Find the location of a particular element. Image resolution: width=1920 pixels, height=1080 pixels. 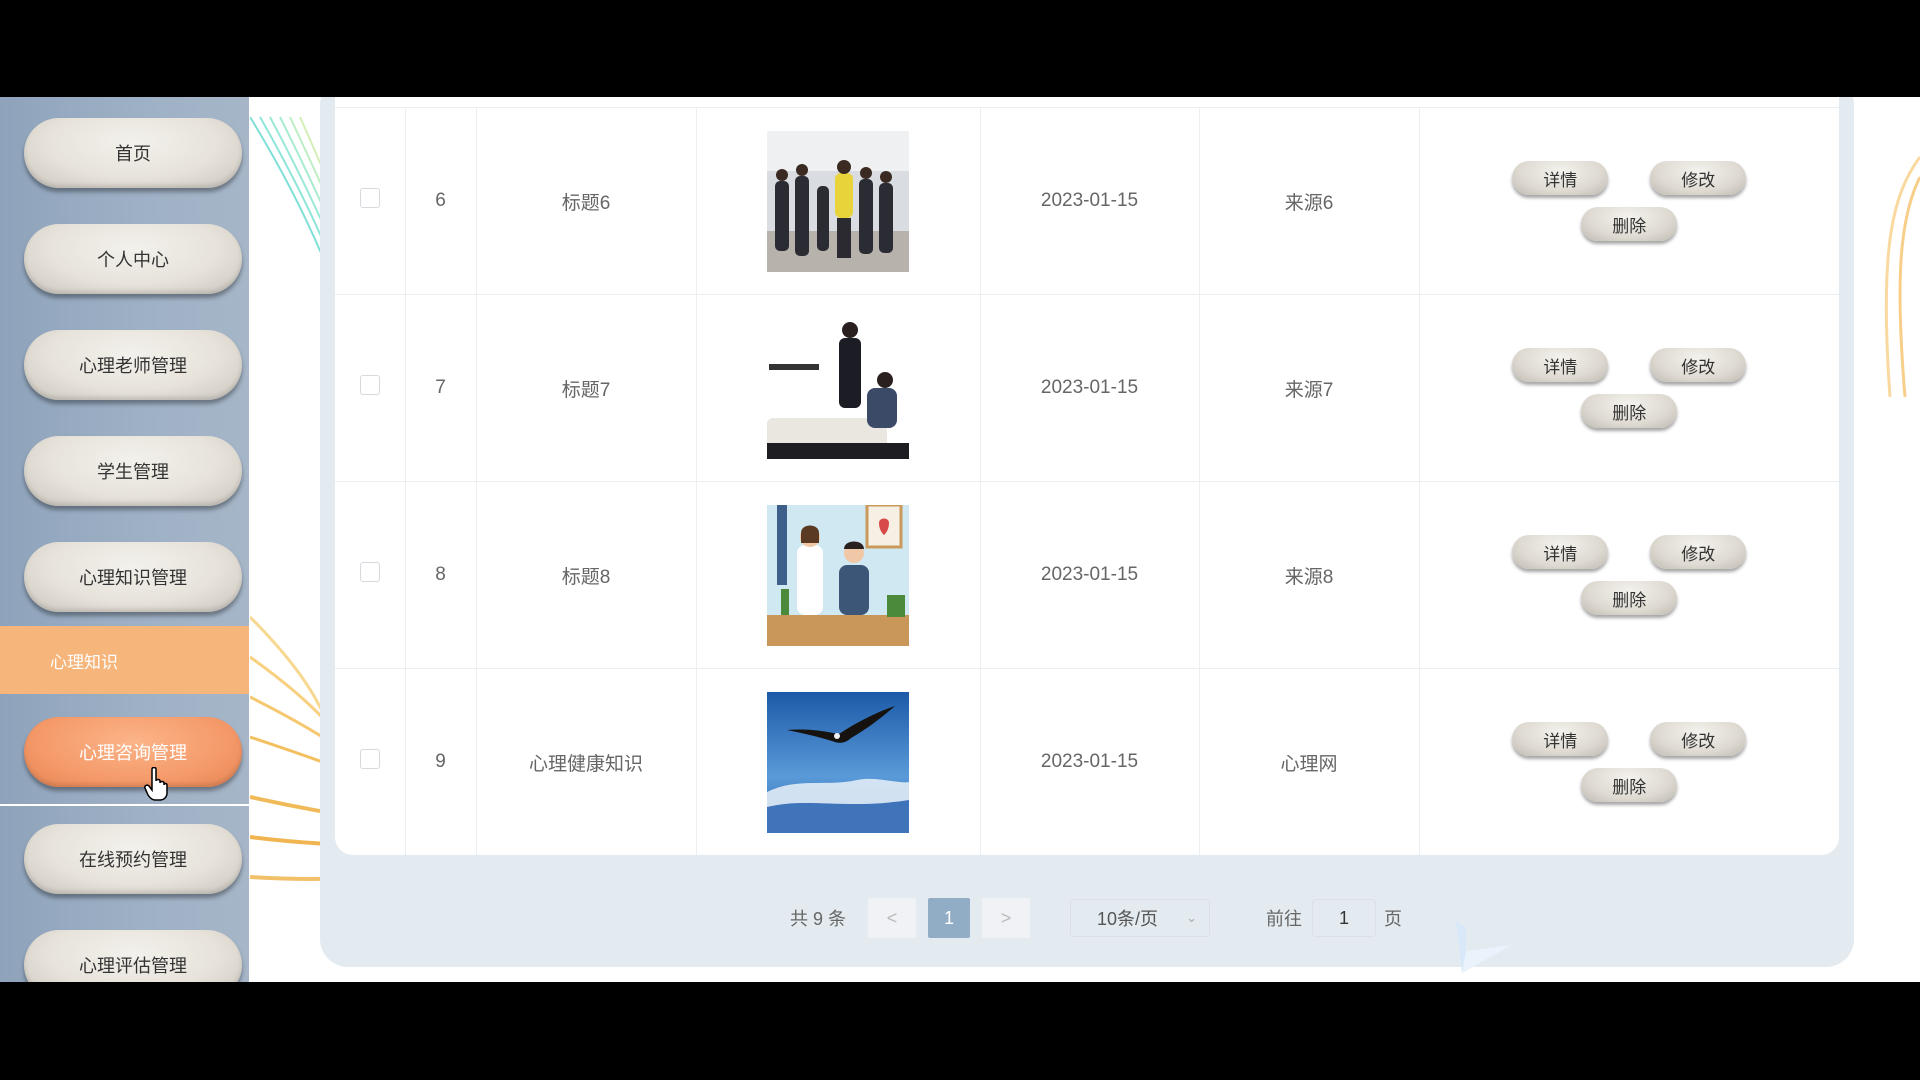

table-row: 9 心理健康知识 2023-01-15 心理网 详情 修改 删除 is located at coordinates (1087, 761).